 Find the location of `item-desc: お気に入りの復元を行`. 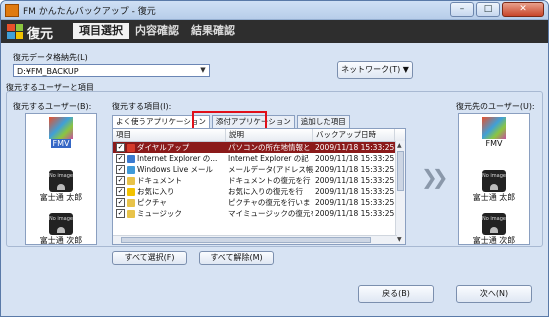

item-desc: お気に入りの復元を行 is located at coordinates (265, 191).